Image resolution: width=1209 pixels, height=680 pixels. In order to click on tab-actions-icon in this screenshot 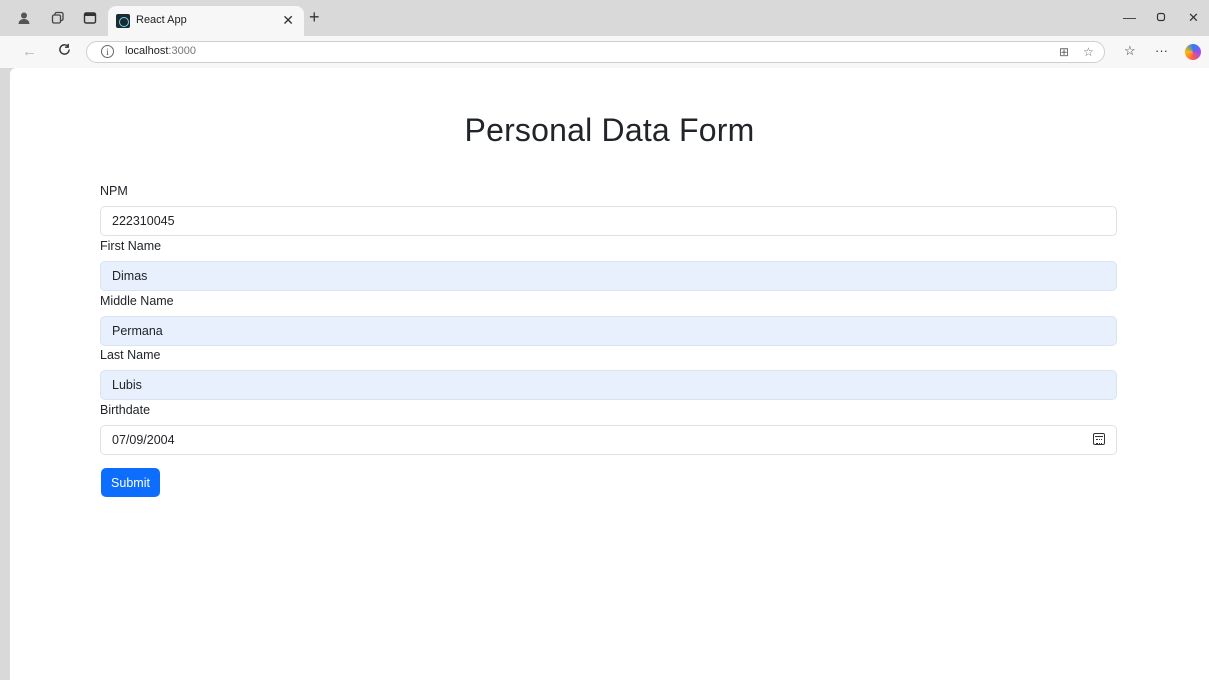, I will do `click(90, 18)`.